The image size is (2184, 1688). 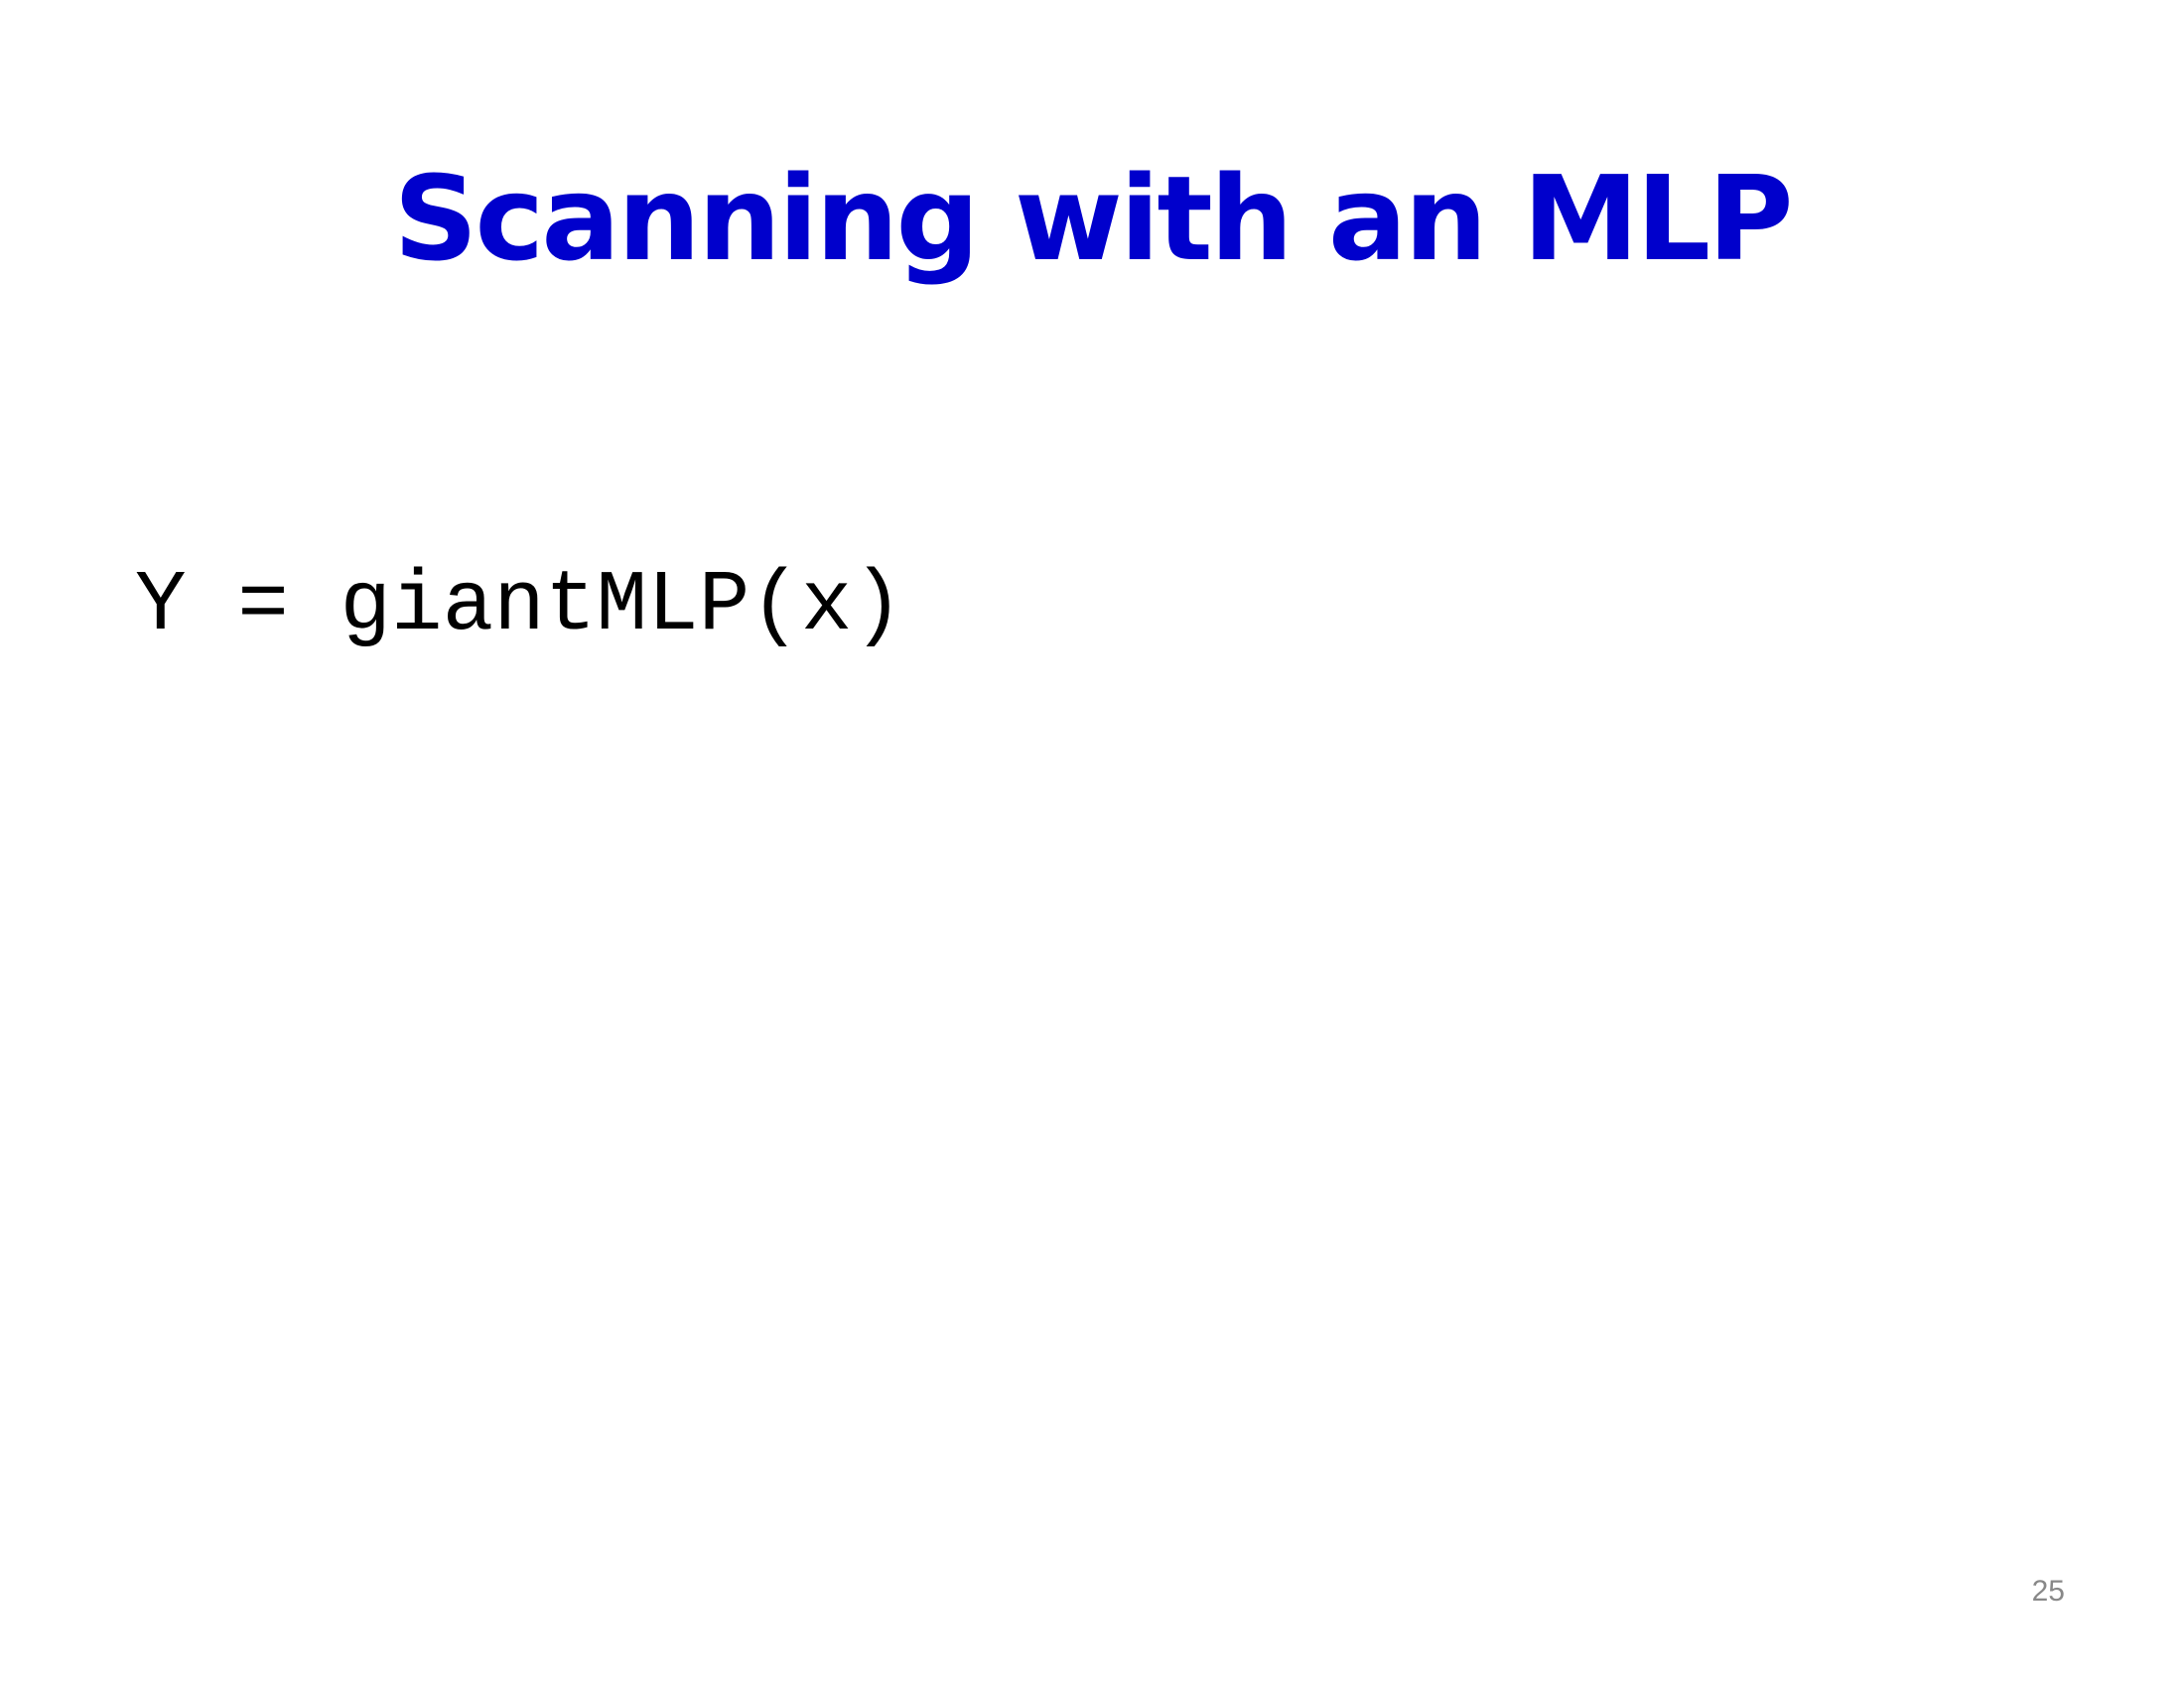 I want to click on page-number: 25, so click(x=2048, y=1591).